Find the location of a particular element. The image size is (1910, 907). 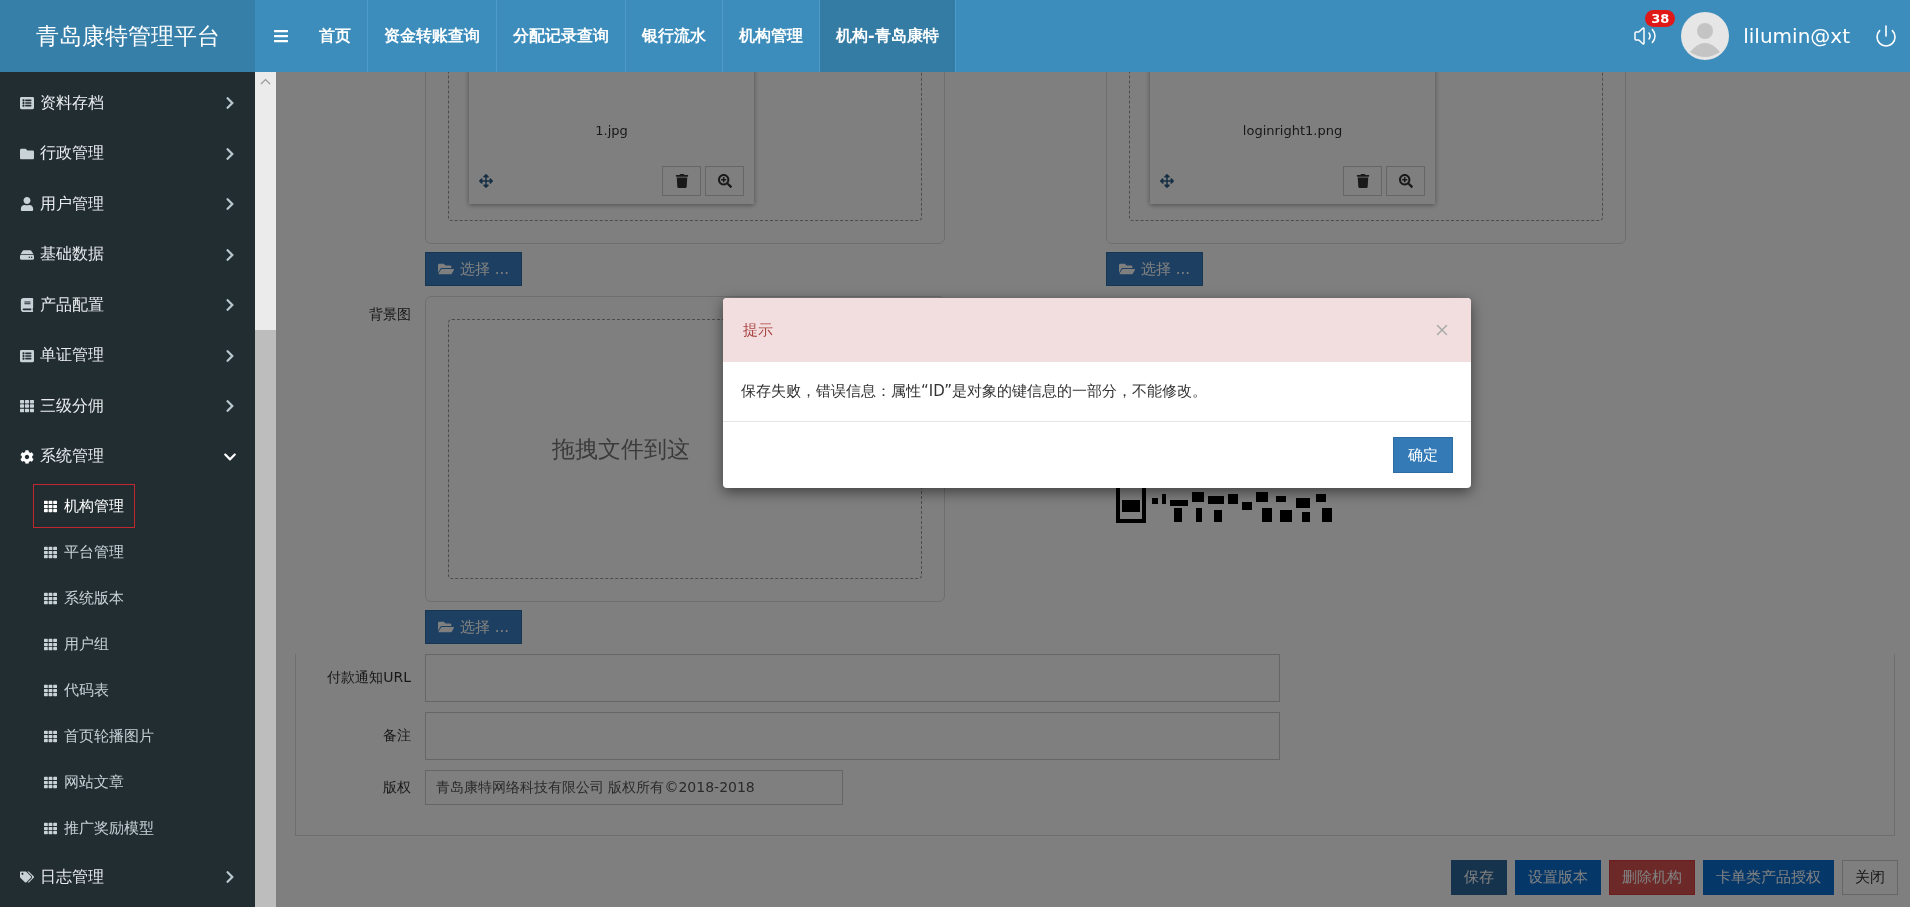

sidebar-label: 单证管理 is located at coordinates (72, 356).